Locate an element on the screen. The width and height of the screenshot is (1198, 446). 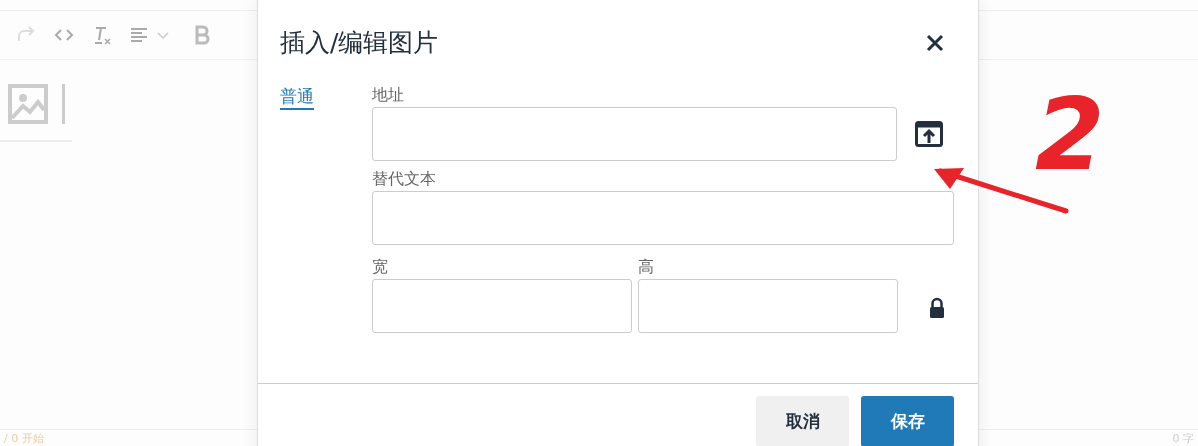
save-button: 保存 is located at coordinates (907, 421).